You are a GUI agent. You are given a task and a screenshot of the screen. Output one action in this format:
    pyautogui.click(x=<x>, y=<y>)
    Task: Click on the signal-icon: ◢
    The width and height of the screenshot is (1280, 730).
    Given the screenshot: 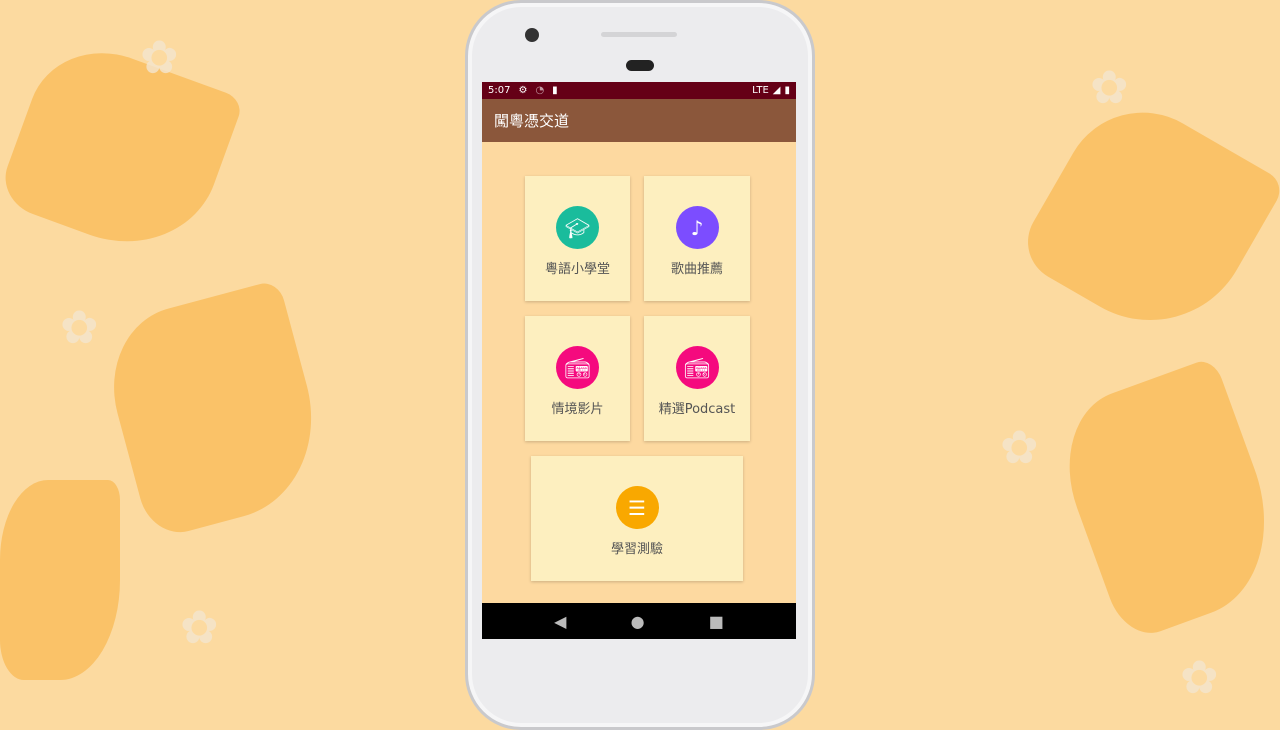 What is the action you would take?
    pyautogui.click(x=776, y=90)
    